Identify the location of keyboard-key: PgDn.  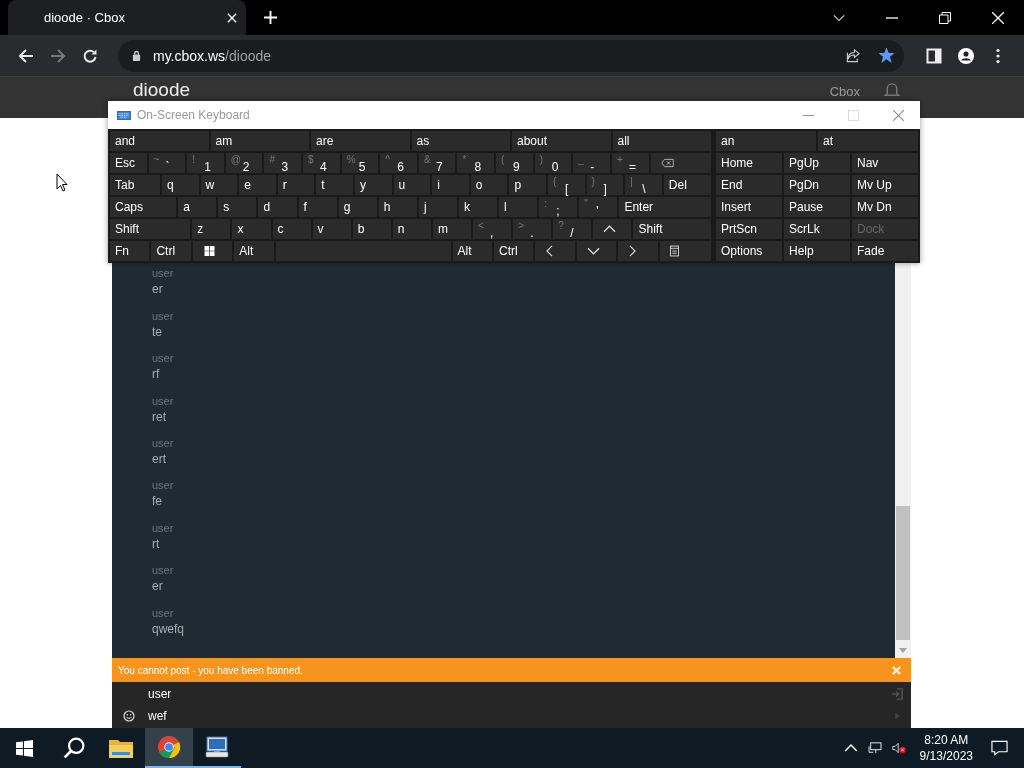
(817, 185).